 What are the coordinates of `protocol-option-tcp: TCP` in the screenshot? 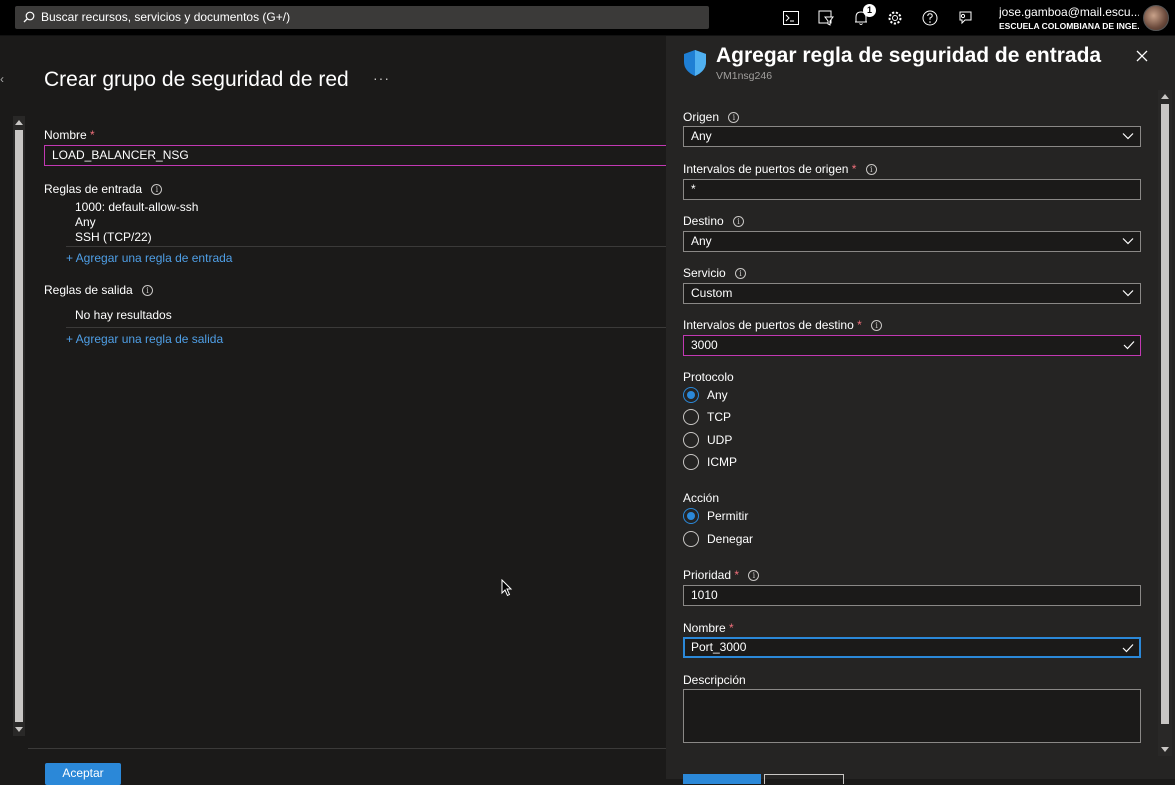 It's located at (707, 417).